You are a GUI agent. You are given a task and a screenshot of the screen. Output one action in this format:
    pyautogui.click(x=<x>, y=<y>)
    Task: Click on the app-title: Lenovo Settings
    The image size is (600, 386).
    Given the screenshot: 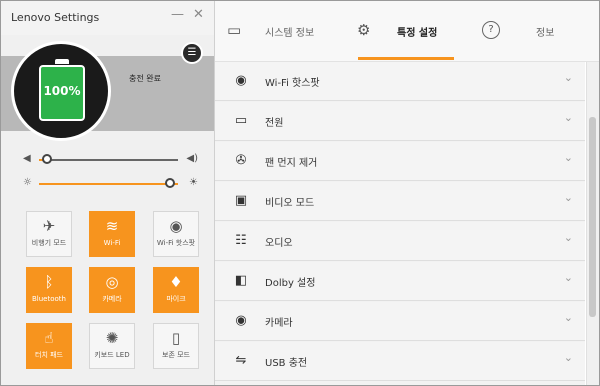 What is the action you would take?
    pyautogui.click(x=55, y=17)
    